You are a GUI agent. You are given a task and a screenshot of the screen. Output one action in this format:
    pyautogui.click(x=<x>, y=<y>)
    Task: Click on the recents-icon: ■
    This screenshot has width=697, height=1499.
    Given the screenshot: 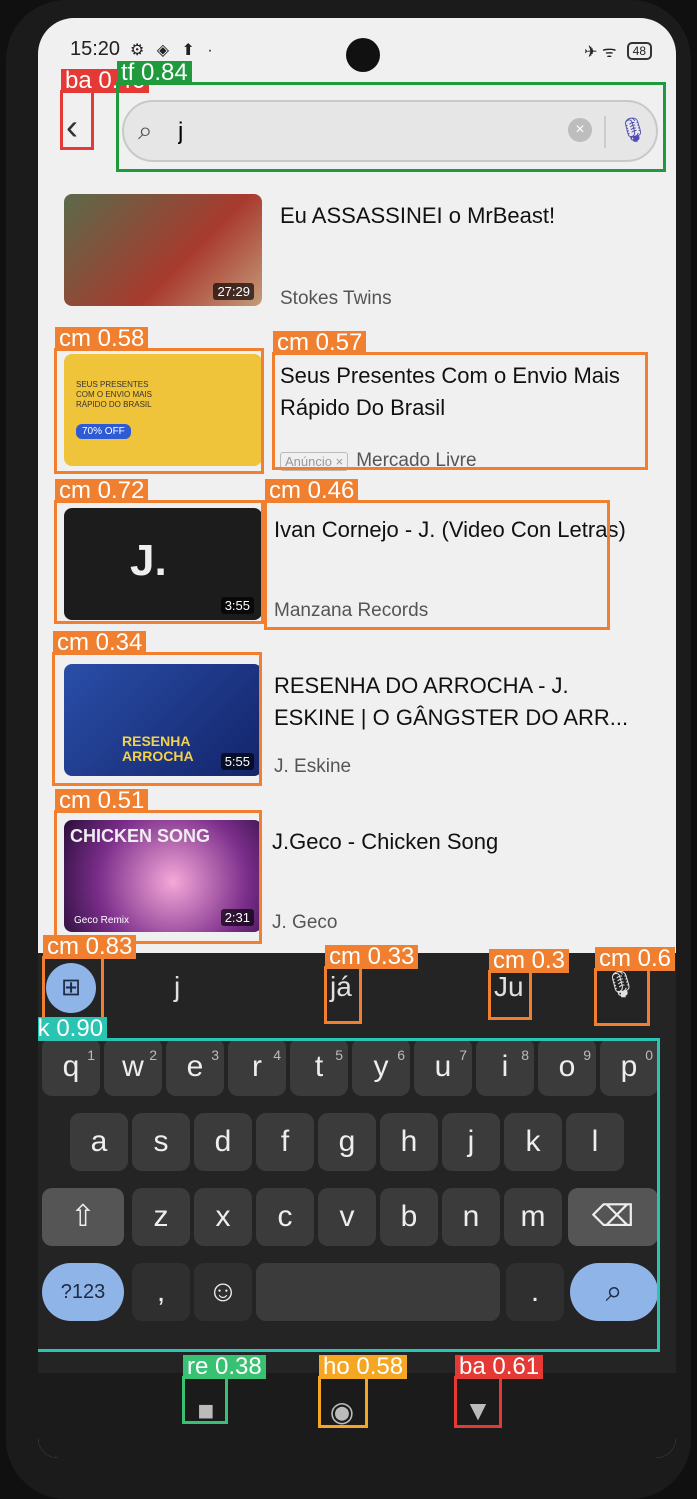 What is the action you would take?
    pyautogui.click(x=206, y=1411)
    